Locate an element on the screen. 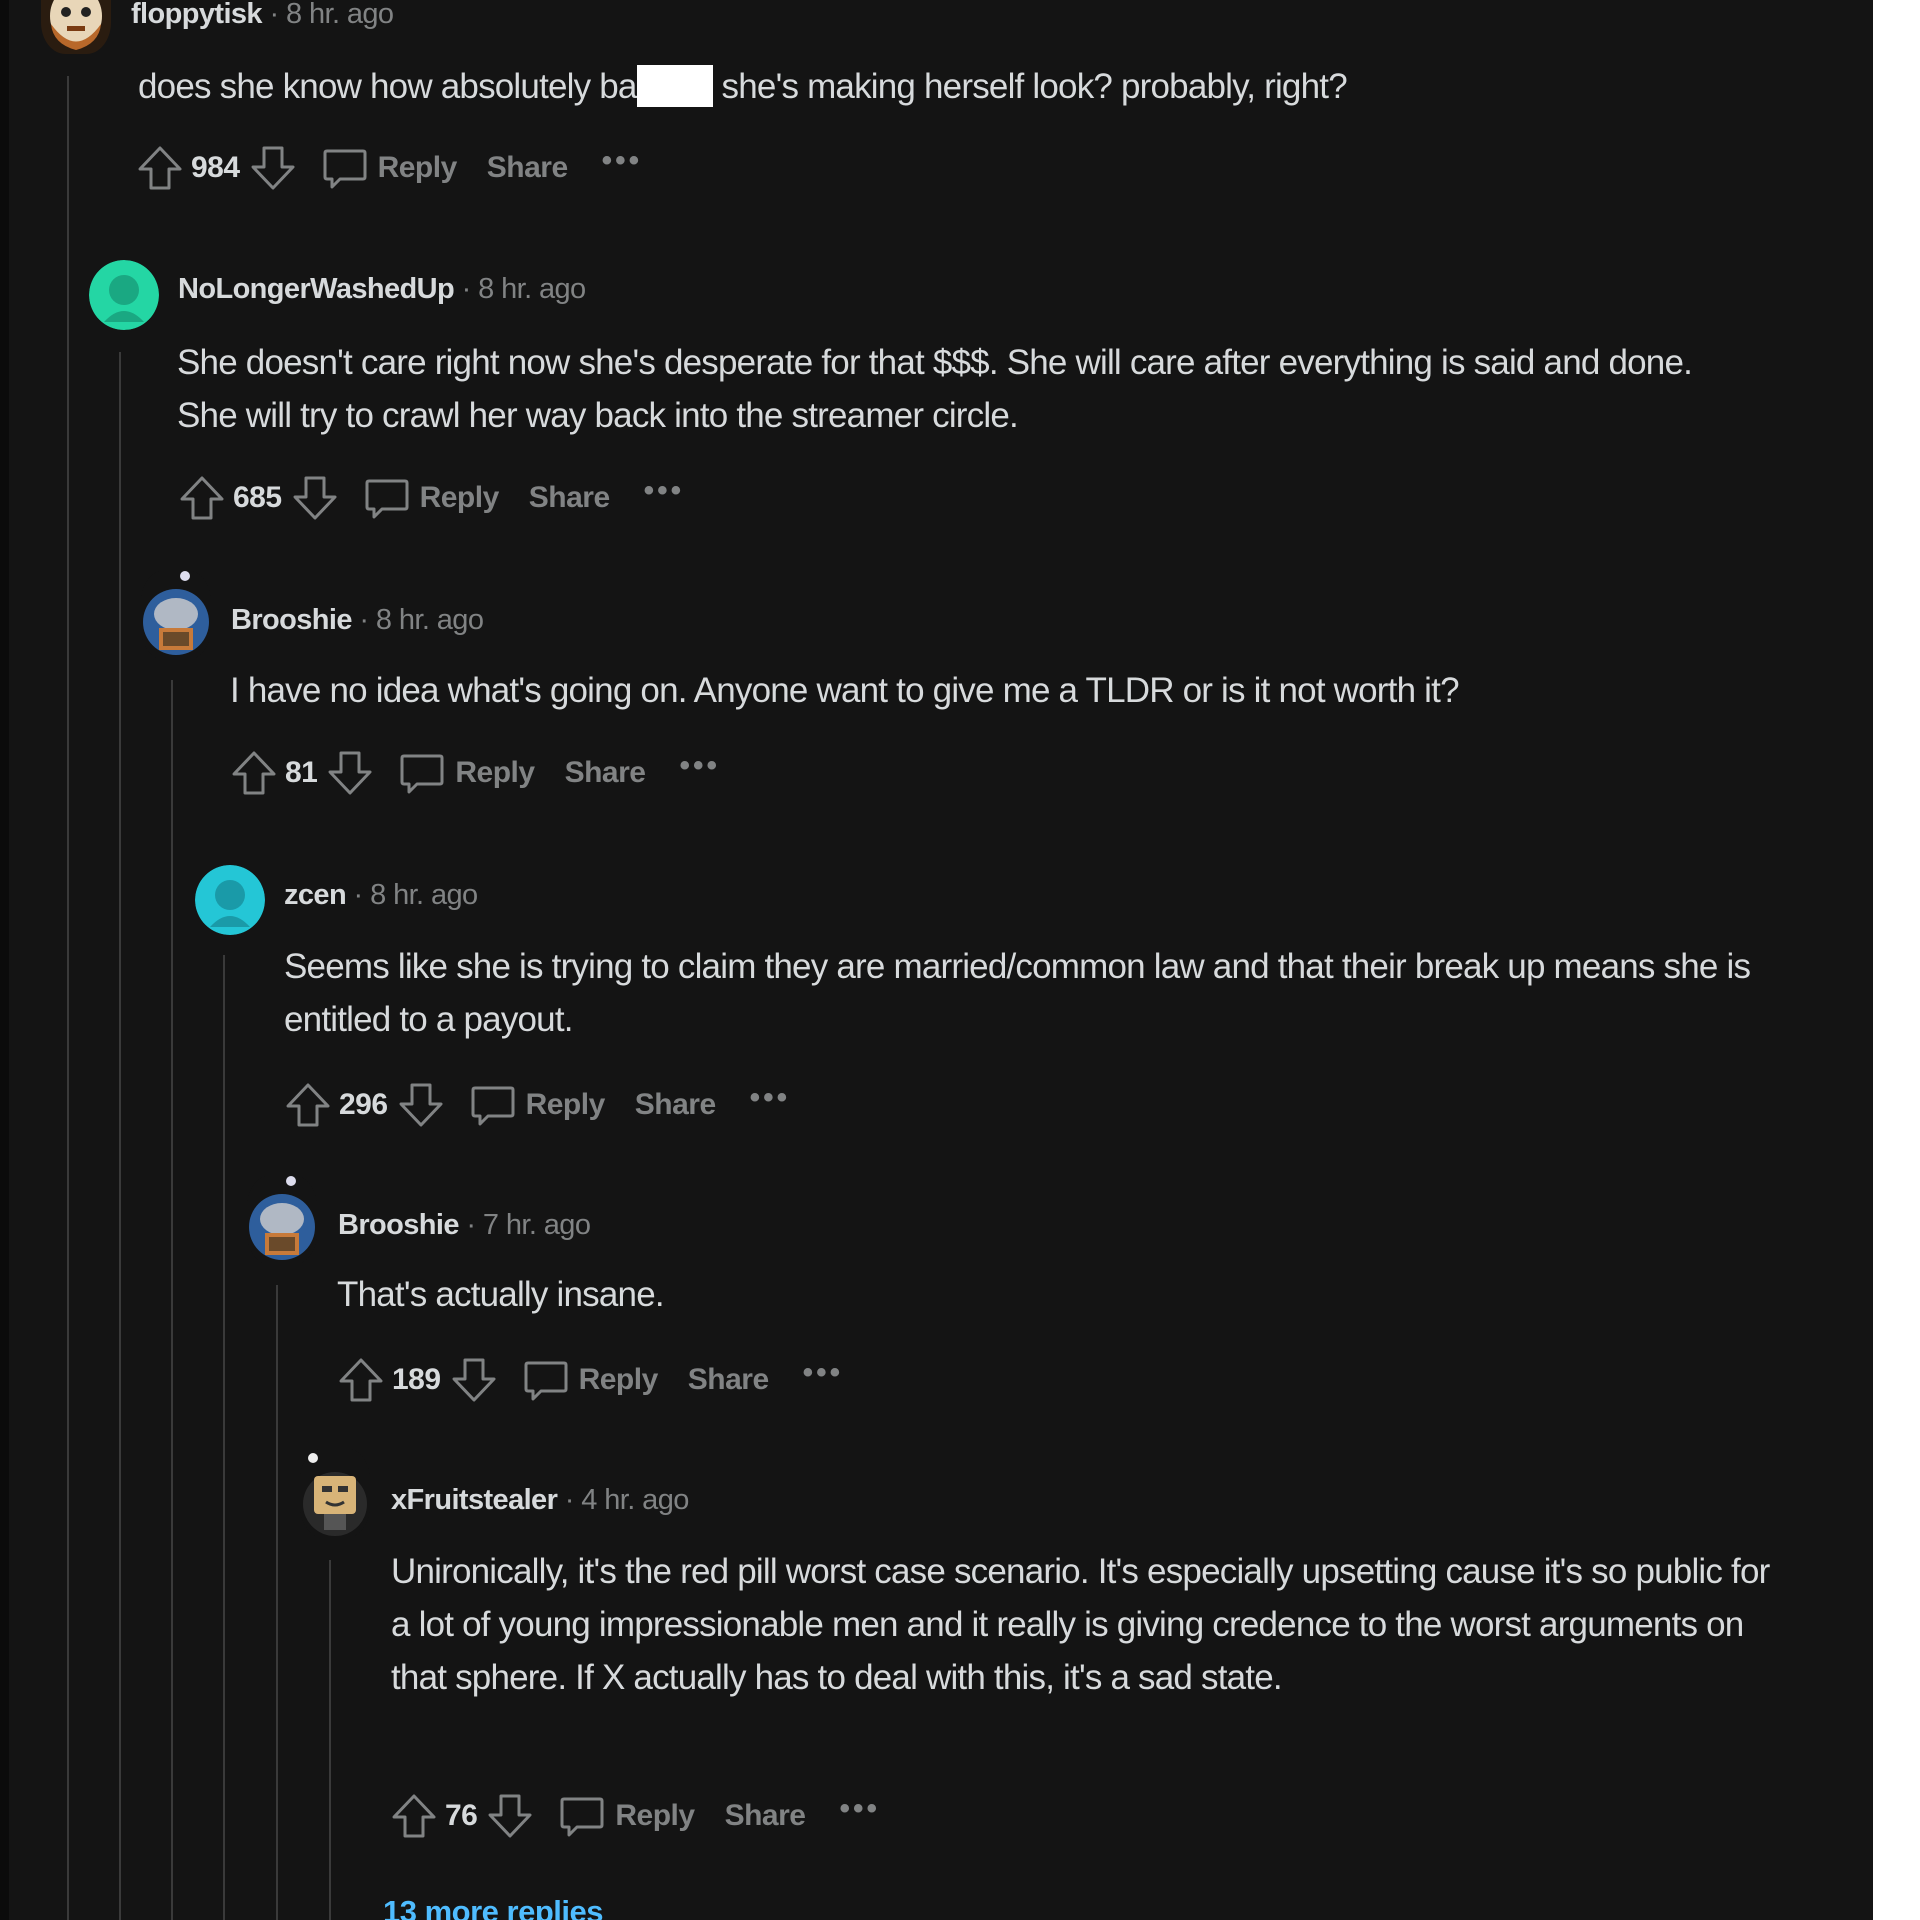 The height and width of the screenshot is (1920, 1920). comment-meta: xFruitstealer · 4 hr. ago is located at coordinates (540, 1500).